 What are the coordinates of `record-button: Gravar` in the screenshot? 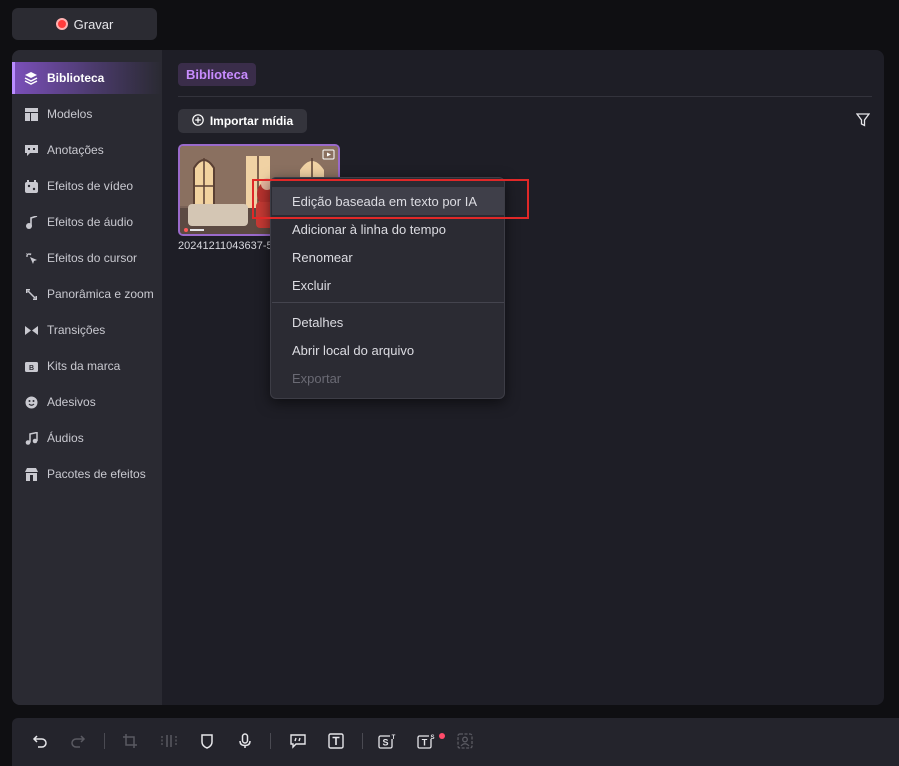 It's located at (84, 24).